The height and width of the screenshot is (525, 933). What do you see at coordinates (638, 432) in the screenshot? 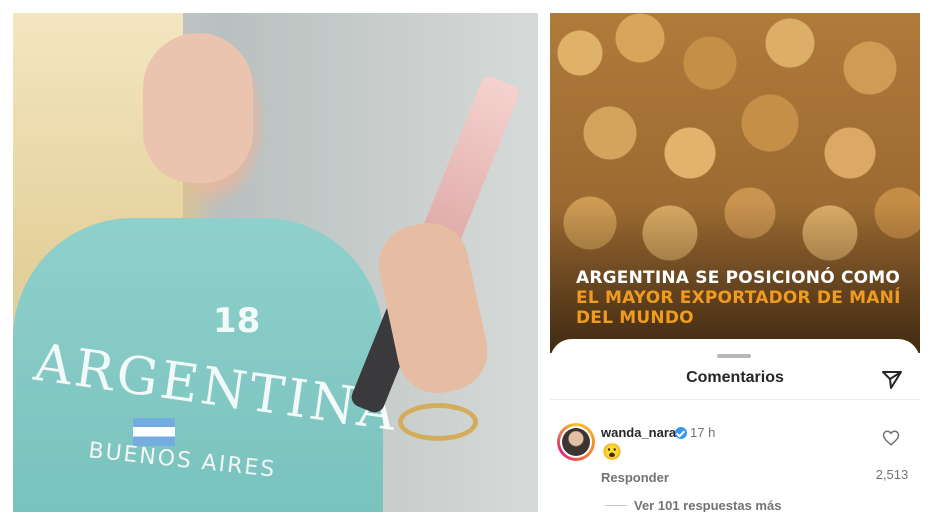
I see `comment-username: wanda_nara` at bounding box center [638, 432].